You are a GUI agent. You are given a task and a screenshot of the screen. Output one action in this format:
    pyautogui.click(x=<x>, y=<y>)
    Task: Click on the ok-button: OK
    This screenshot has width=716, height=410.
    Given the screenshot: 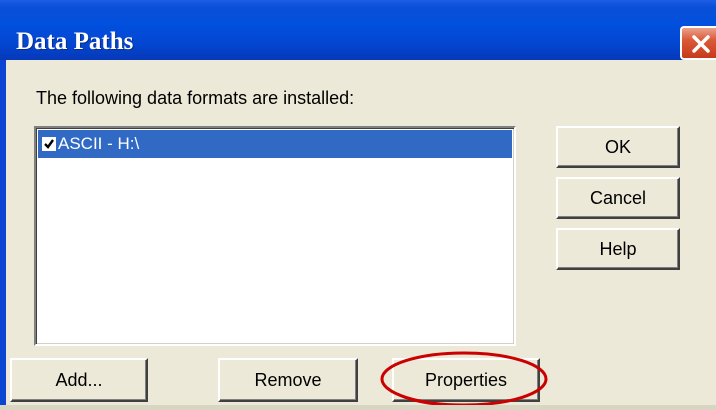 What is the action you would take?
    pyautogui.click(x=618, y=147)
    